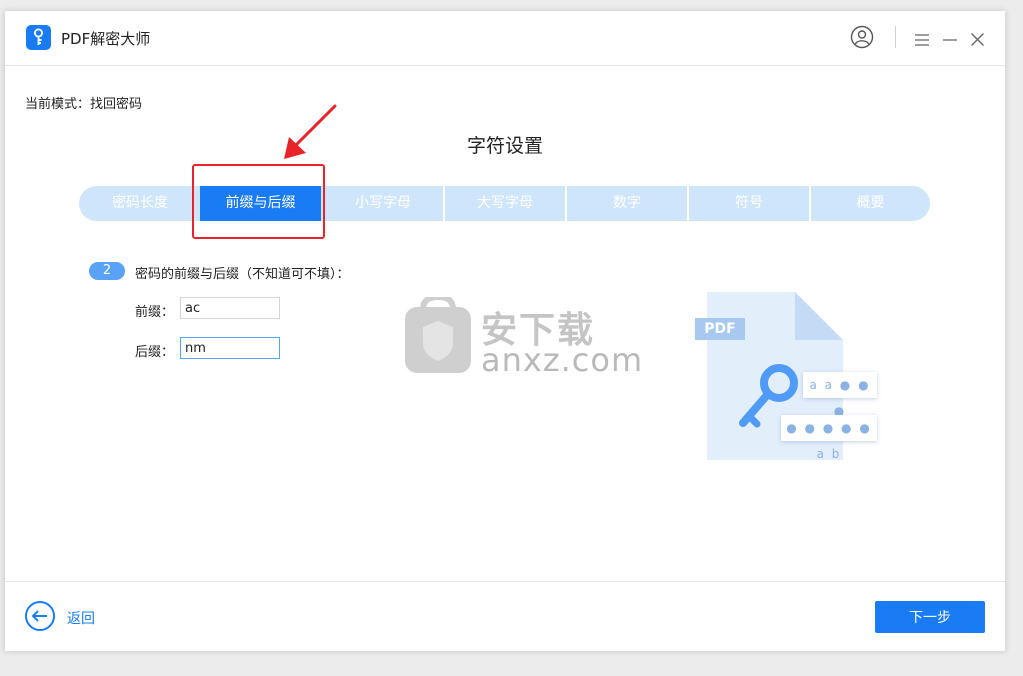  What do you see at coordinates (230, 348) in the screenshot?
I see `suffix-input` at bounding box center [230, 348].